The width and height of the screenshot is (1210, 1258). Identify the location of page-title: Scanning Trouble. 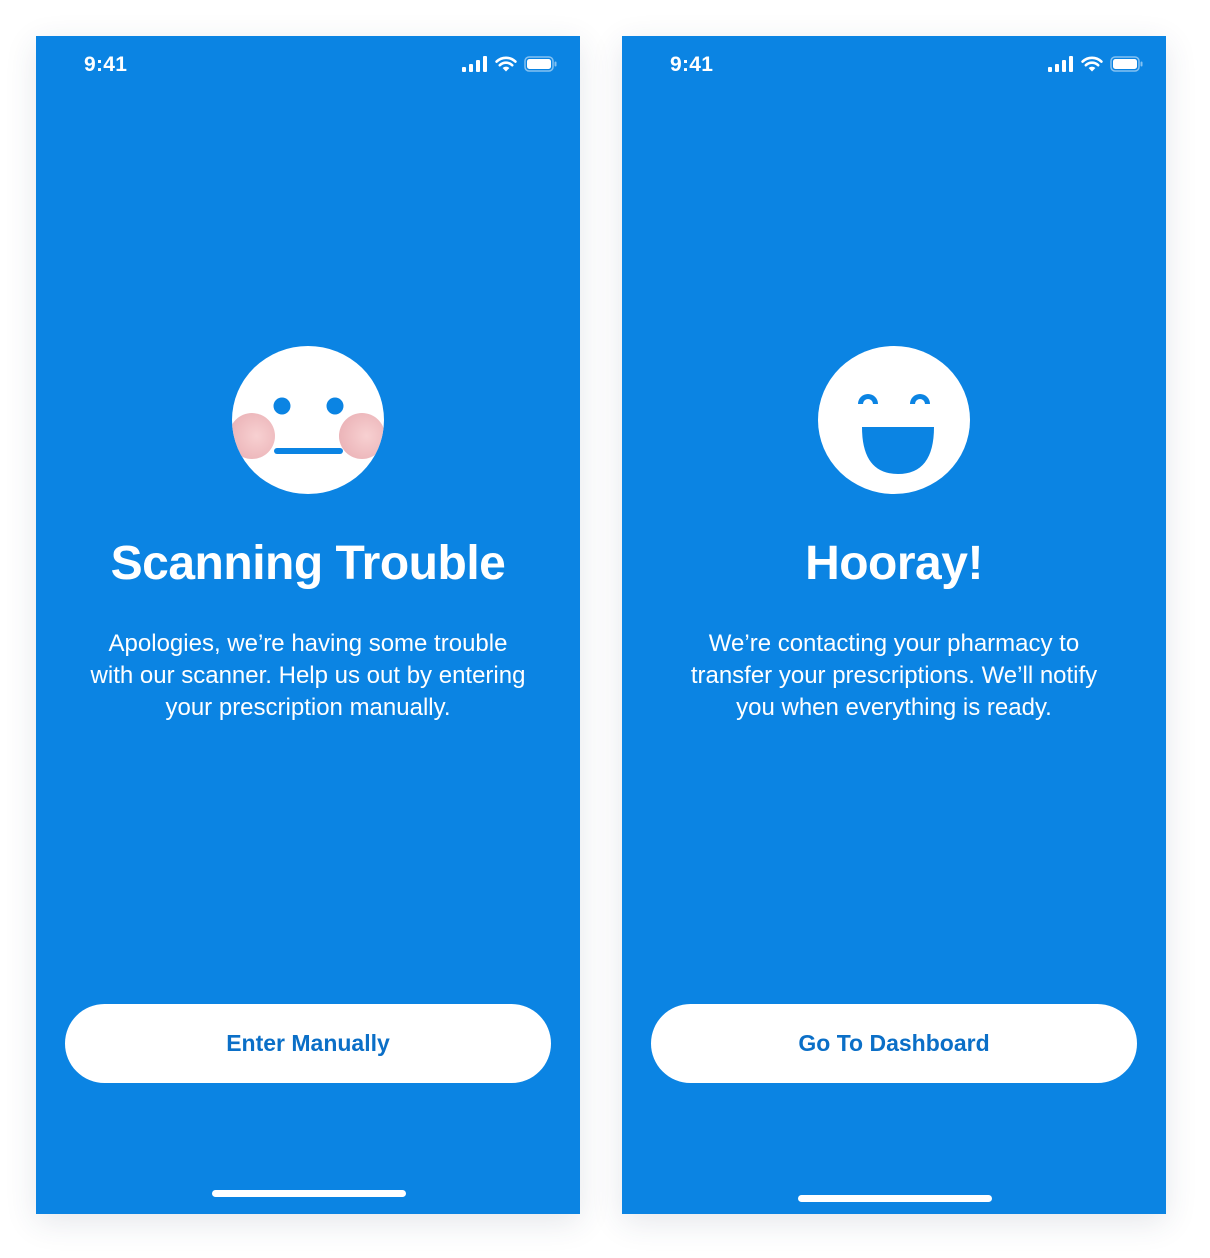
(308, 563).